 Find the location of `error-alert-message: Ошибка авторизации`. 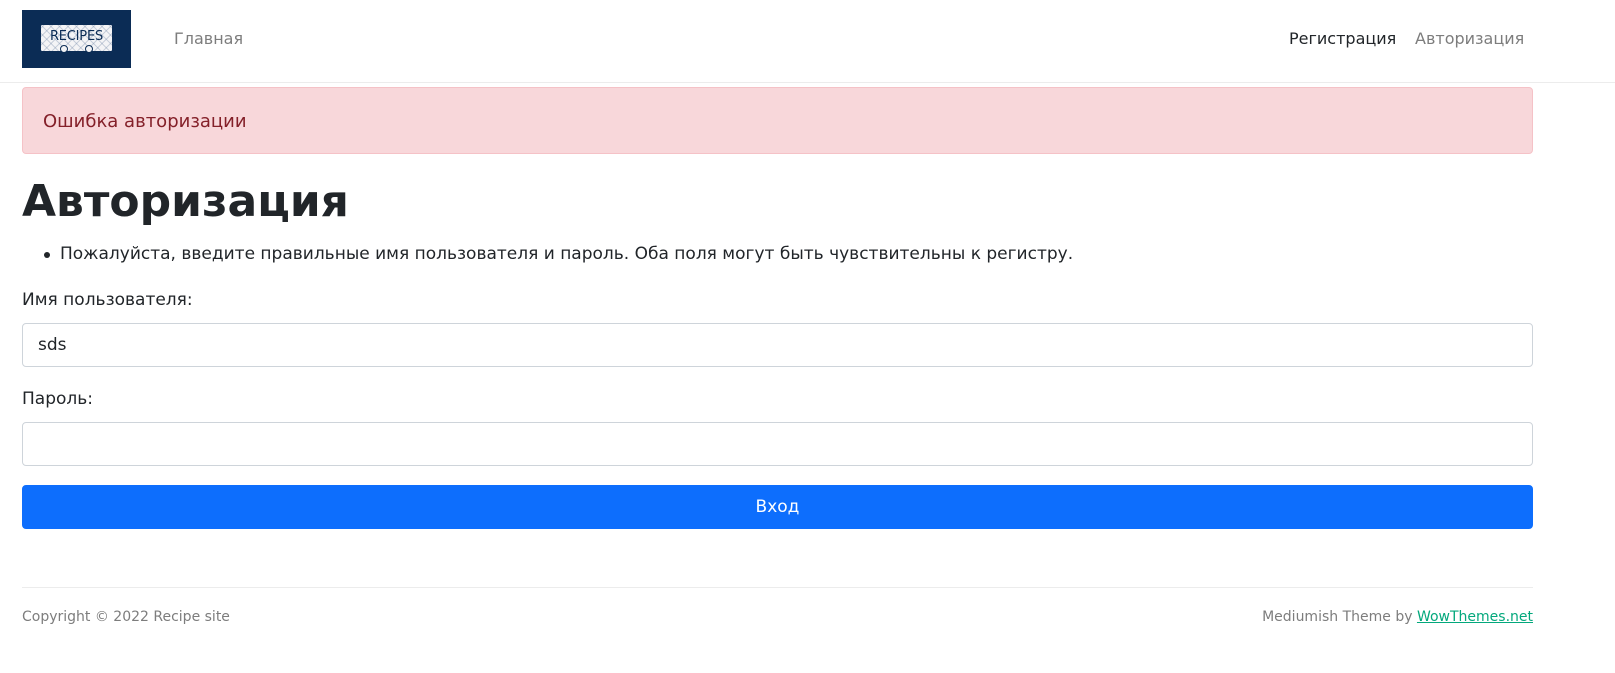

error-alert-message: Ошибка авторизации is located at coordinates (145, 121).